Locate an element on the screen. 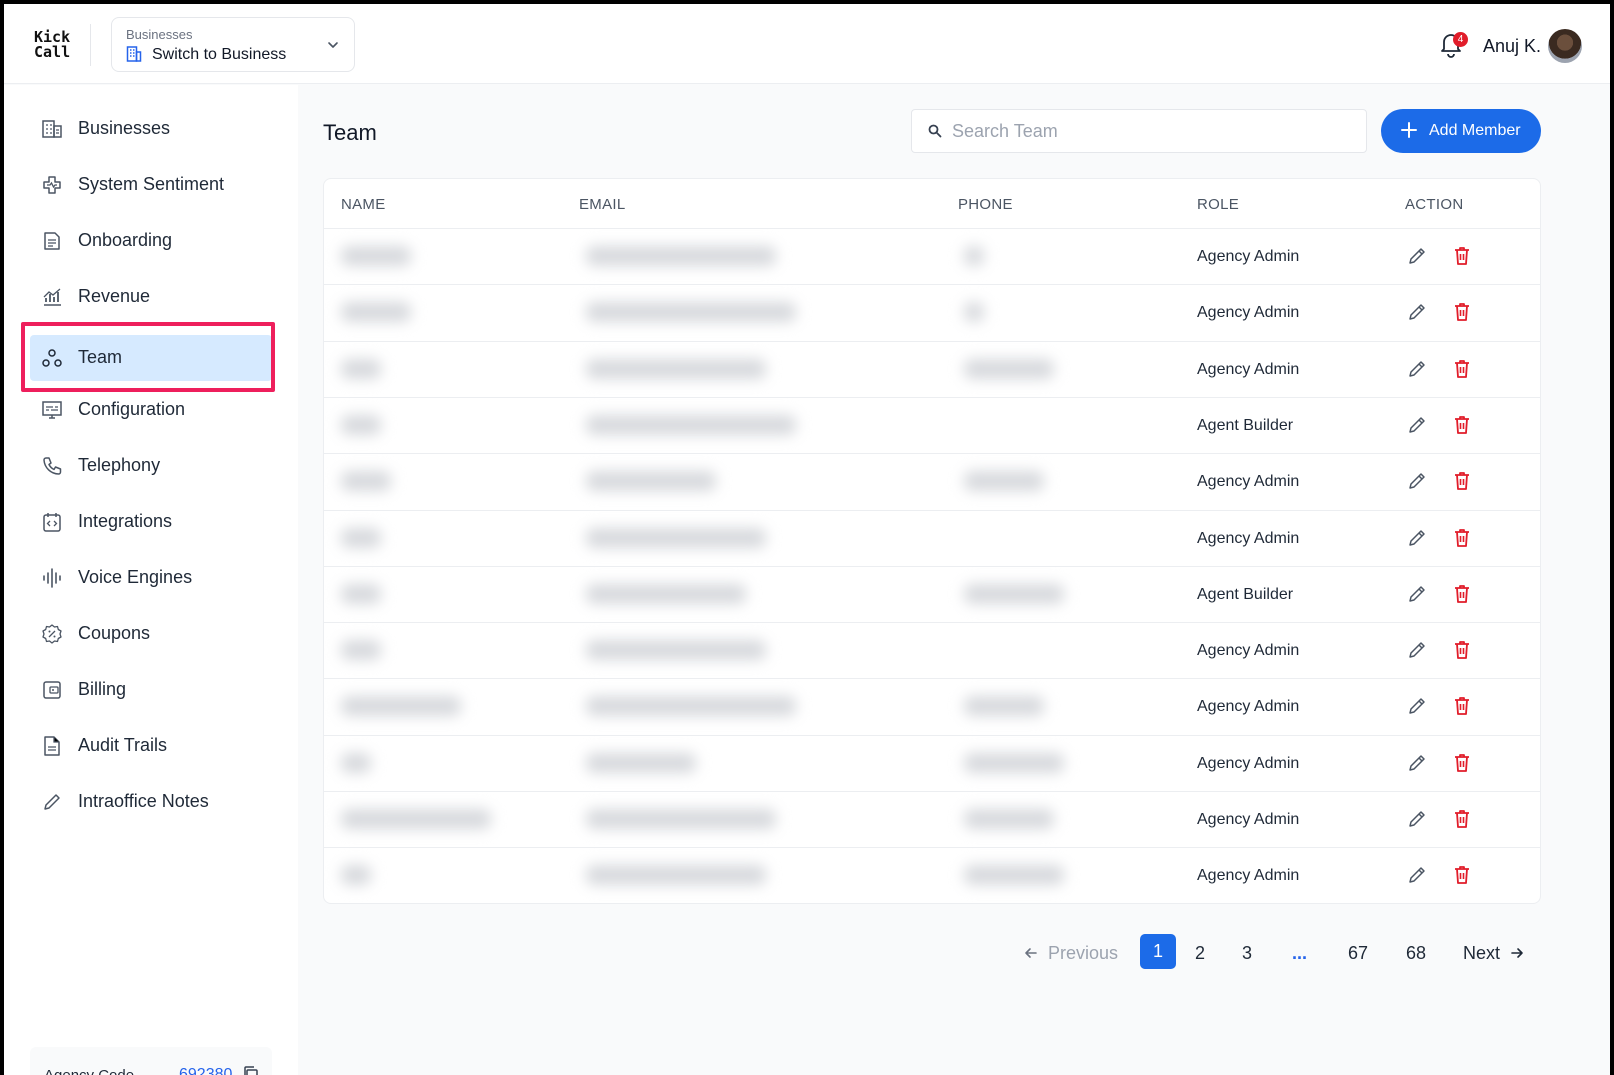  sidebar-item-billing: Billing is located at coordinates (151, 690).